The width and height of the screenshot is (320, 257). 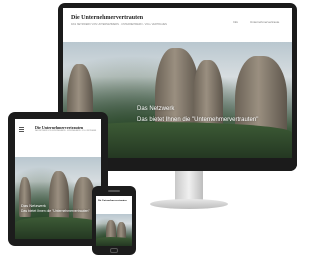 What do you see at coordinates (189, 186) in the screenshot?
I see `monitor-stand-neck` at bounding box center [189, 186].